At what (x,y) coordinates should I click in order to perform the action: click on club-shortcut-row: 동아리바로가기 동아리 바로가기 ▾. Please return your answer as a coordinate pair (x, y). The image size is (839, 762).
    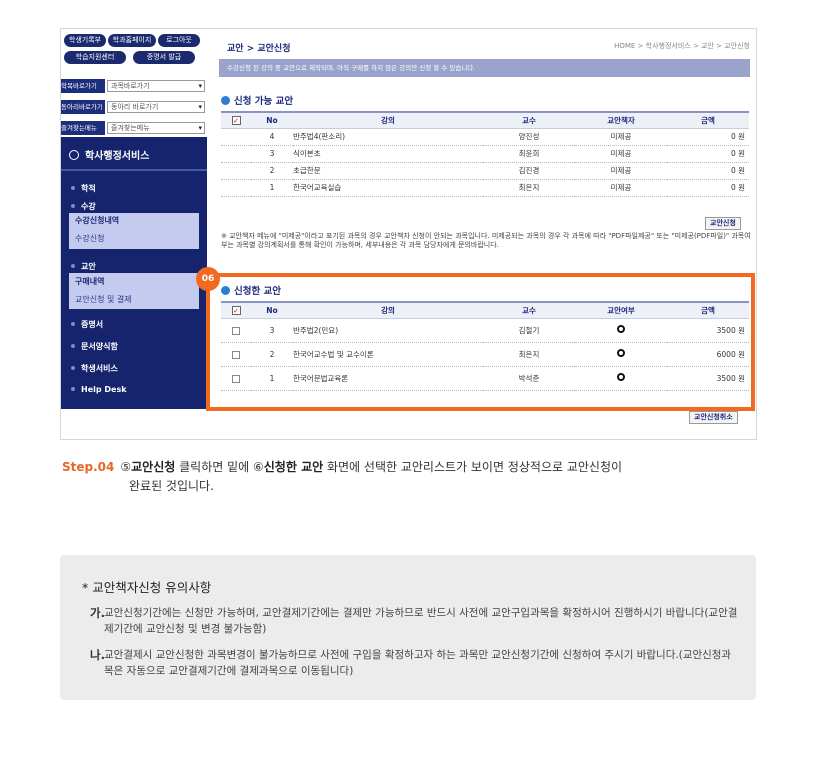
    Looking at the image, I should click on (134, 107).